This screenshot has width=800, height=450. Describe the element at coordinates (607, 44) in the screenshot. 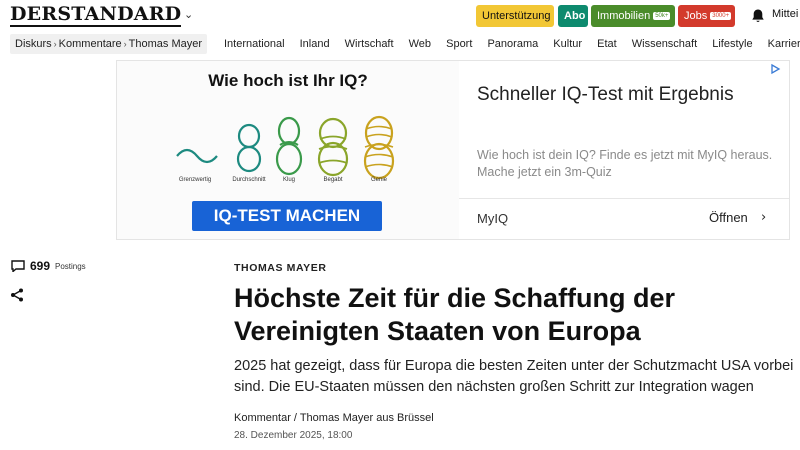

I see `nav-item-etat: Etat` at that location.